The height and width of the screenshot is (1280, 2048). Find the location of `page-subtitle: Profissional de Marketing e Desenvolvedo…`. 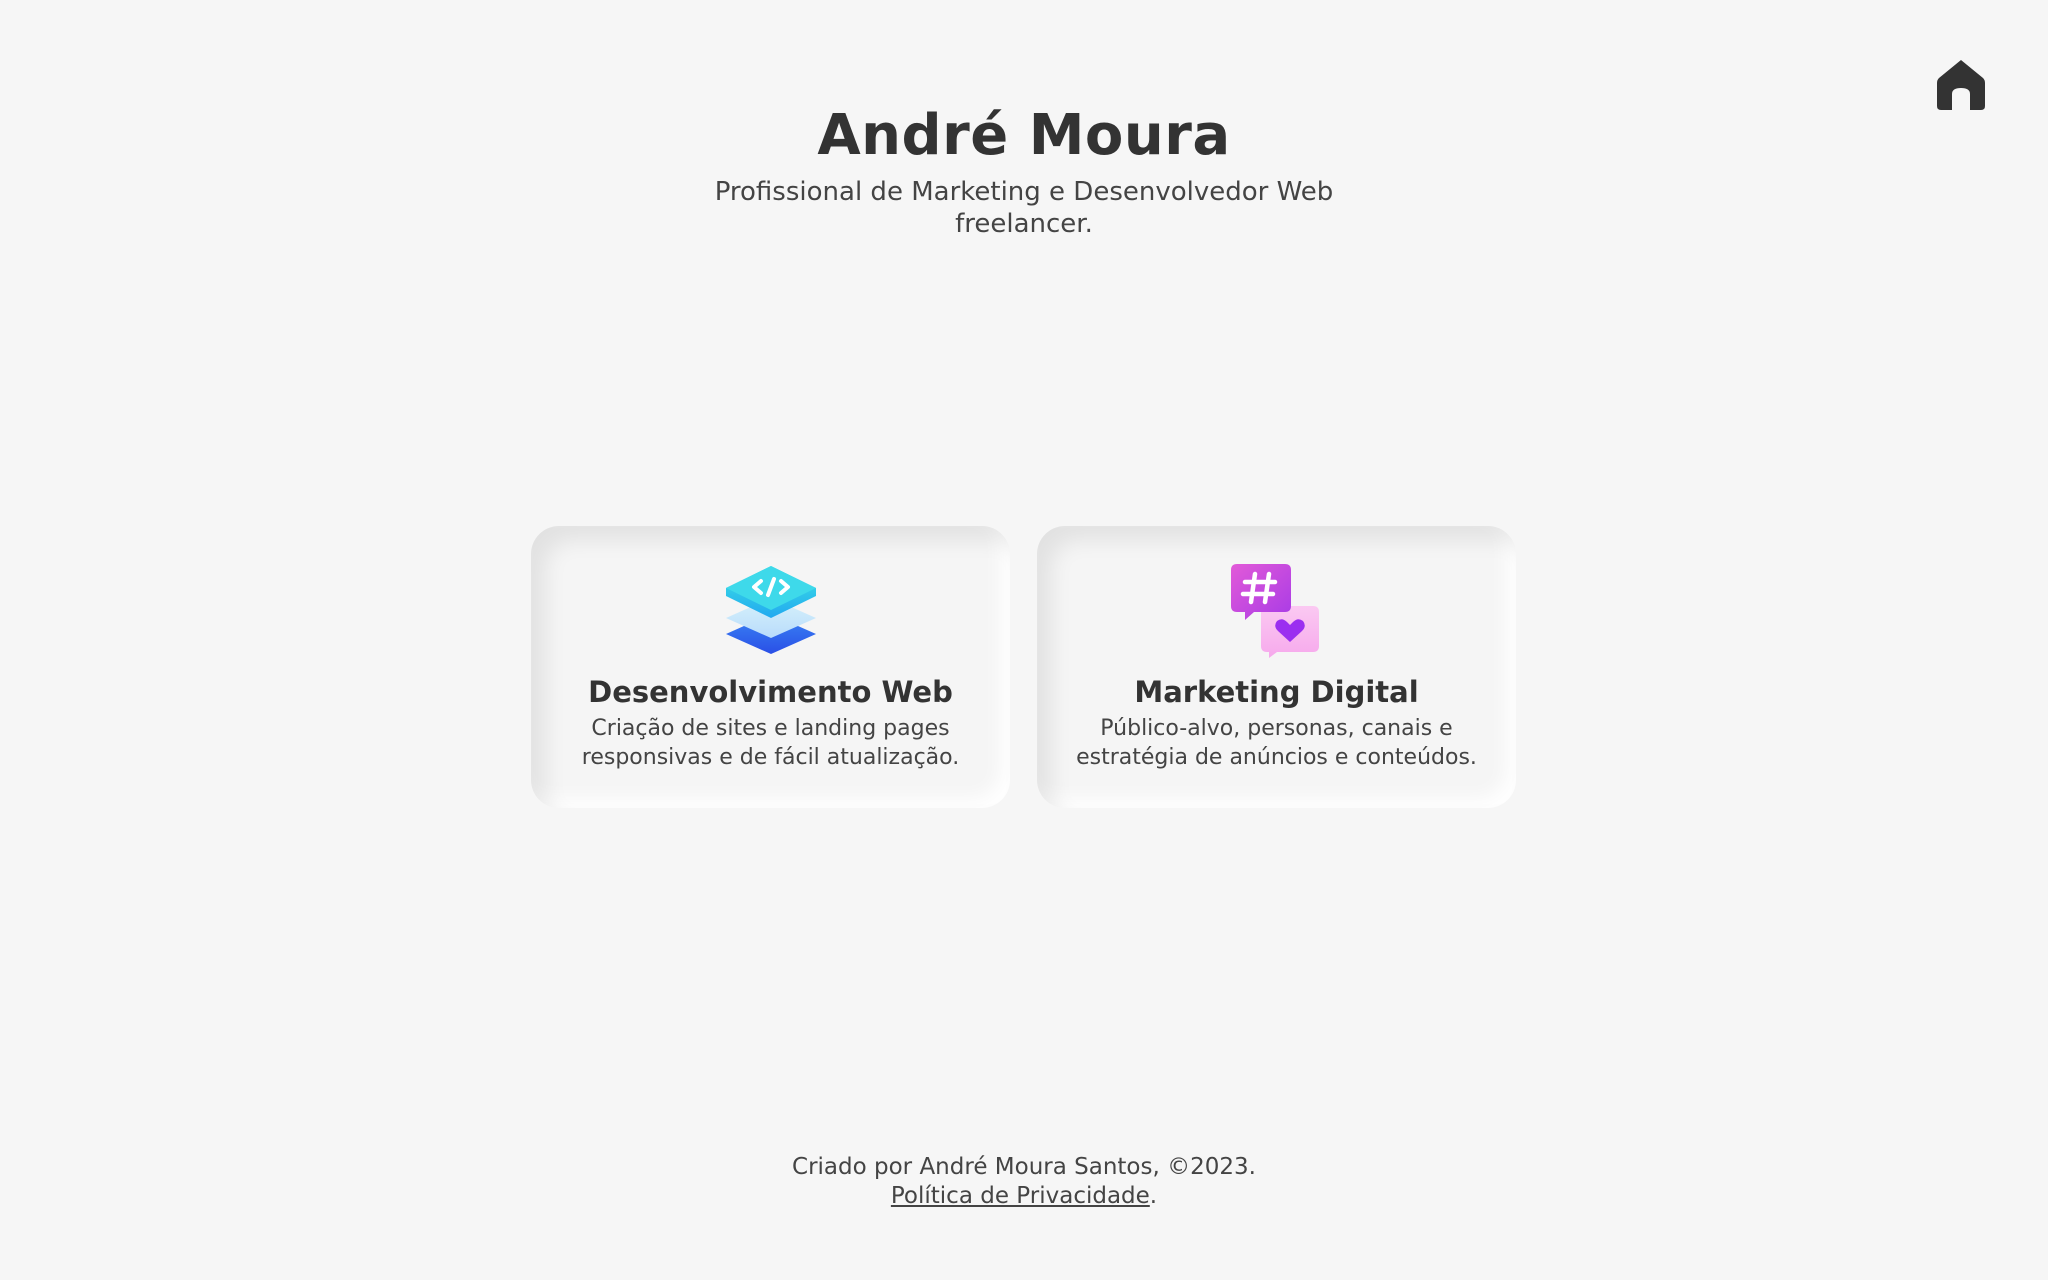

page-subtitle: Profissional de Marketing e Desenvolvedo… is located at coordinates (1024, 208).